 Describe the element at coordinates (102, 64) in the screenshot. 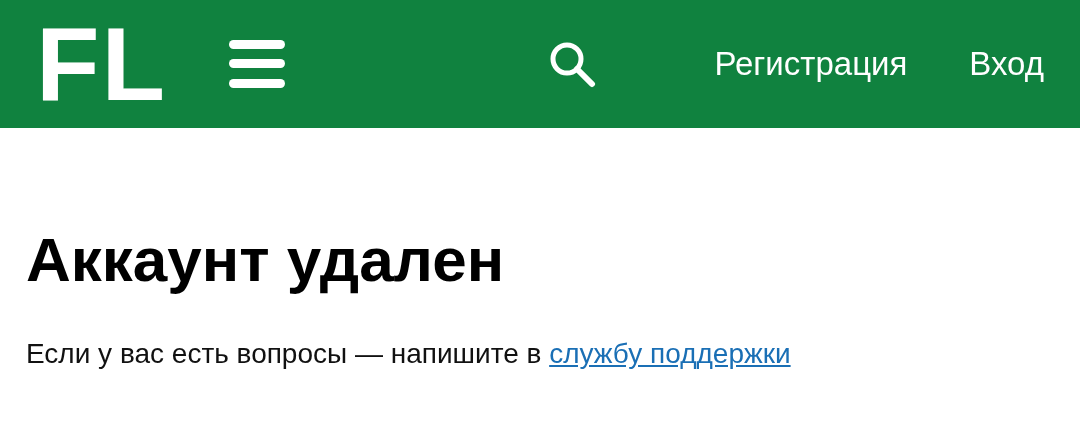

I see `logo: FL` at that location.